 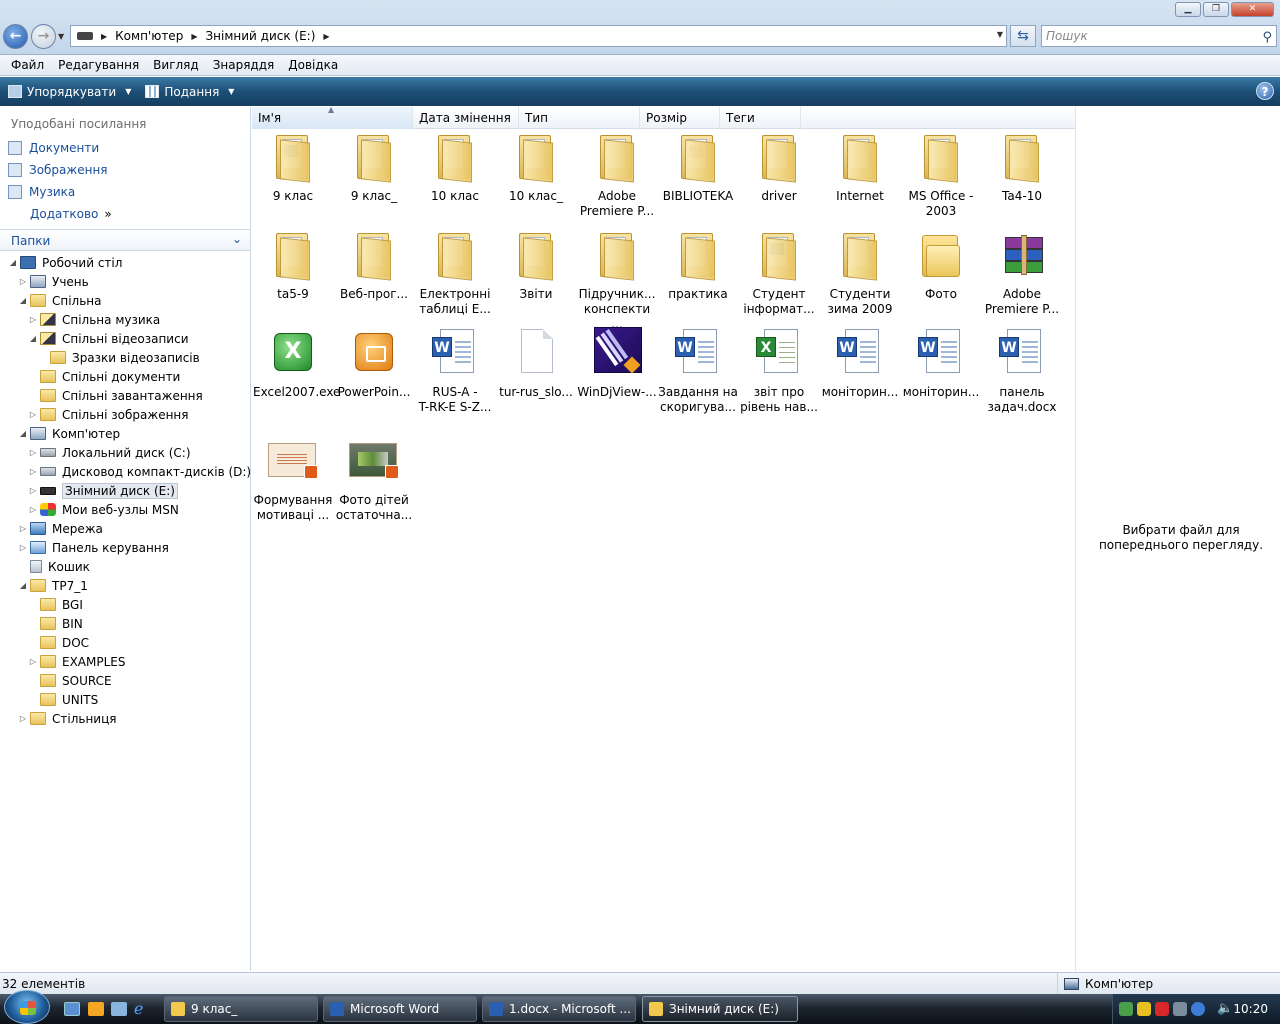 What do you see at coordinates (400, 1009) in the screenshot?
I see `taskbar-item-word: Microsoft Word` at bounding box center [400, 1009].